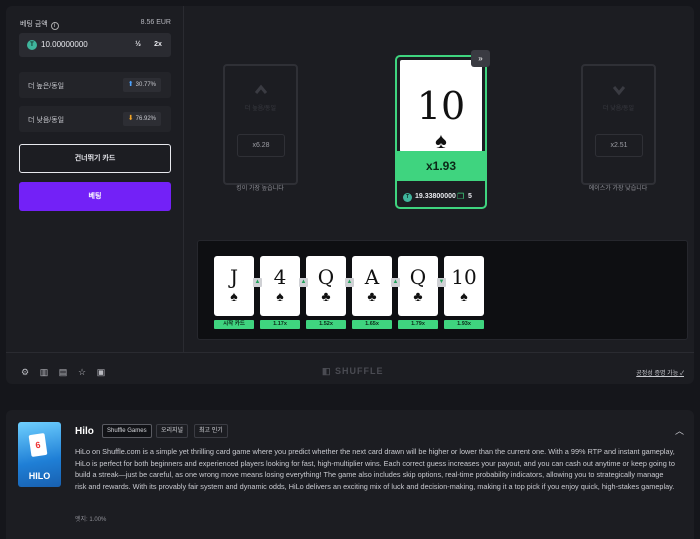 The height and width of the screenshot is (539, 700). What do you see at coordinates (372, 324) in the screenshot?
I see `history-card-label: 1.65x` at bounding box center [372, 324].